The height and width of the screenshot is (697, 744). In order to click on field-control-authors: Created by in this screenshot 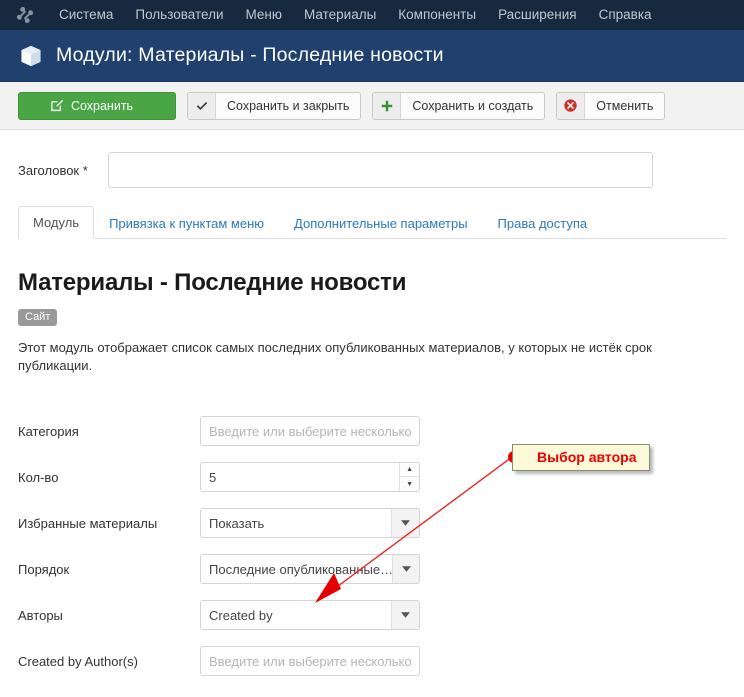, I will do `click(310, 615)`.